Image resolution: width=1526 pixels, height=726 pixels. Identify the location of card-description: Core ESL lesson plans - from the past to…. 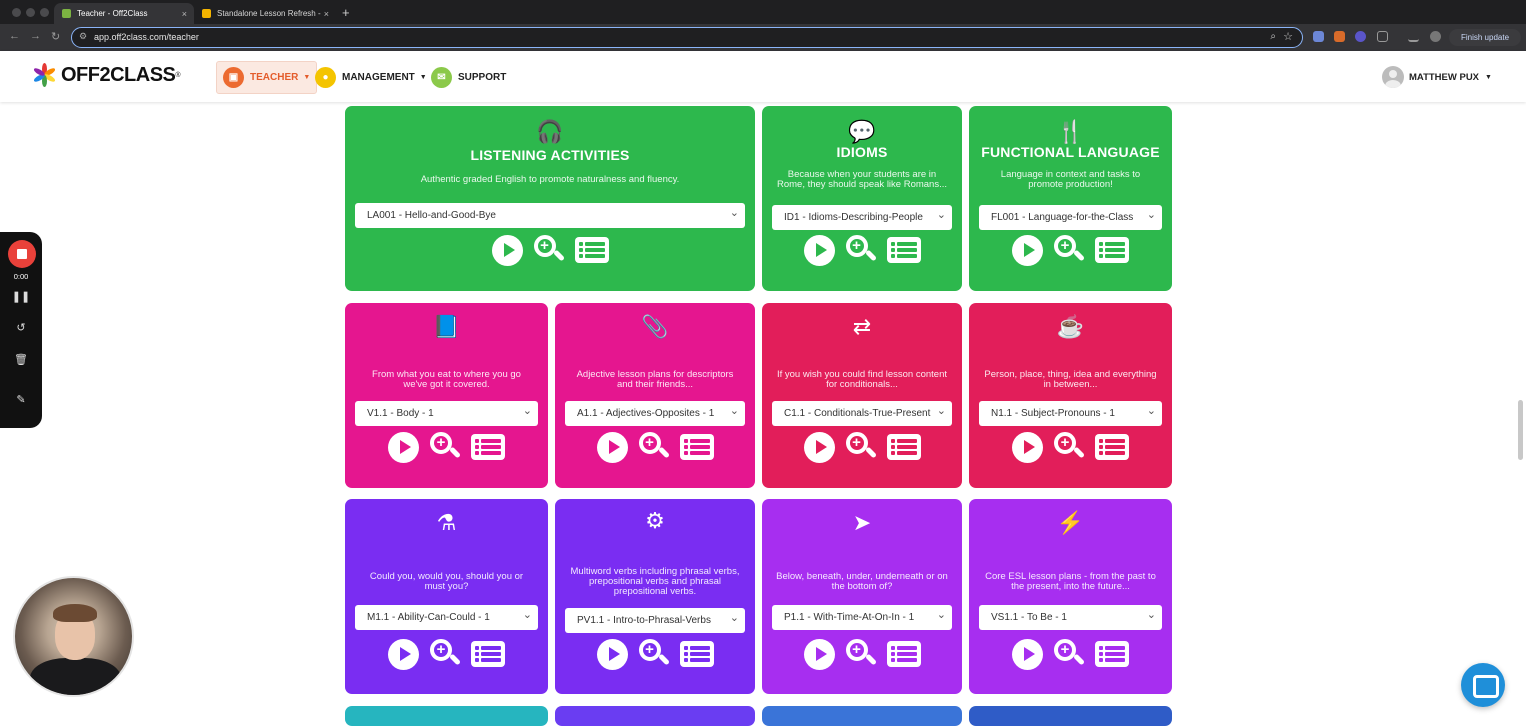
(1070, 581).